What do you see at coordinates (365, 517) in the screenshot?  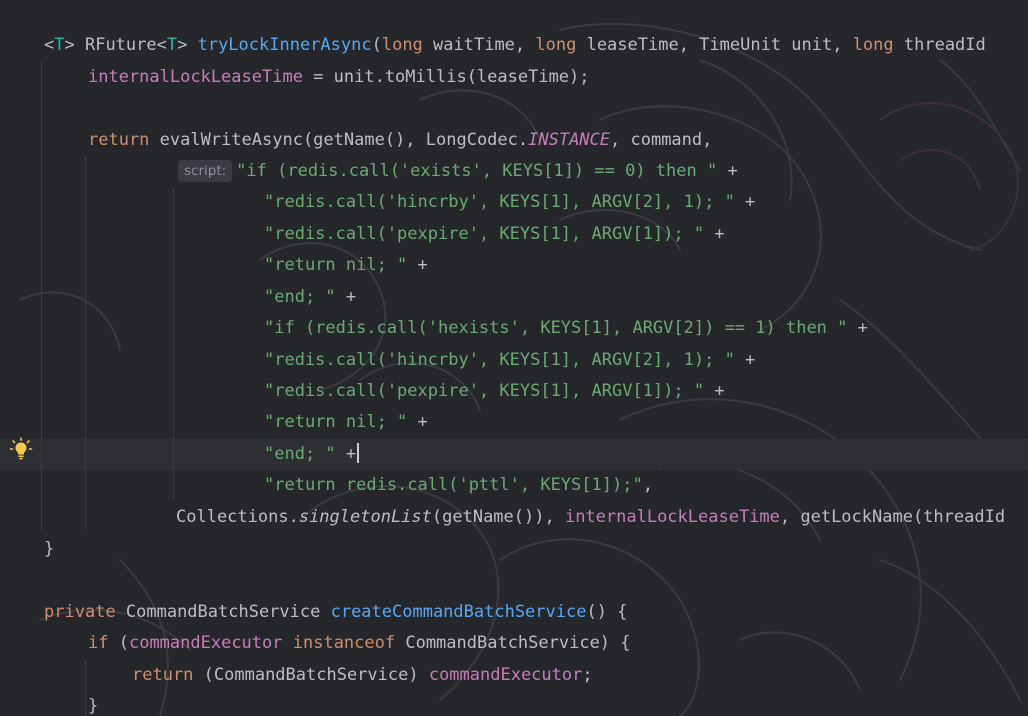 I see `code-token: singletonList` at bounding box center [365, 517].